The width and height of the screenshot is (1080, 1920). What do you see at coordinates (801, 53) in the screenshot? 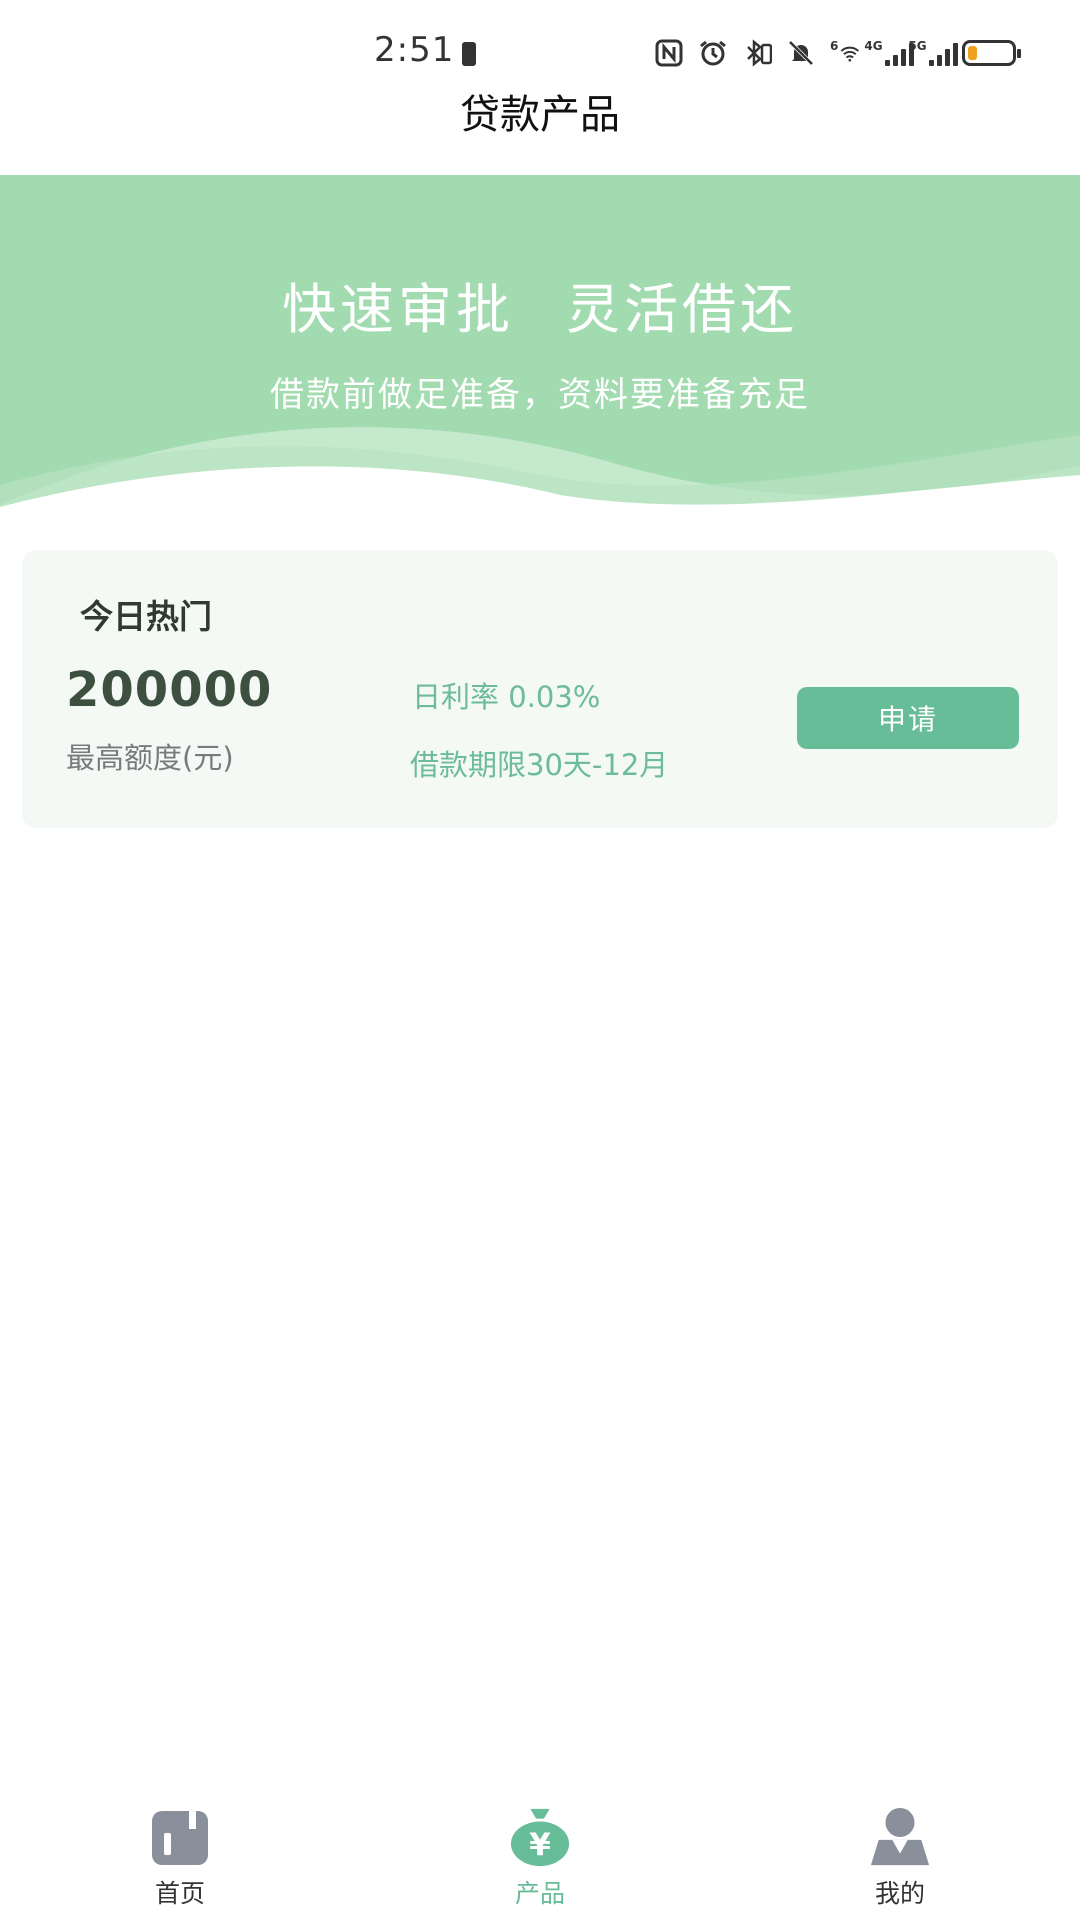
I see `mute-bell-icon` at bounding box center [801, 53].